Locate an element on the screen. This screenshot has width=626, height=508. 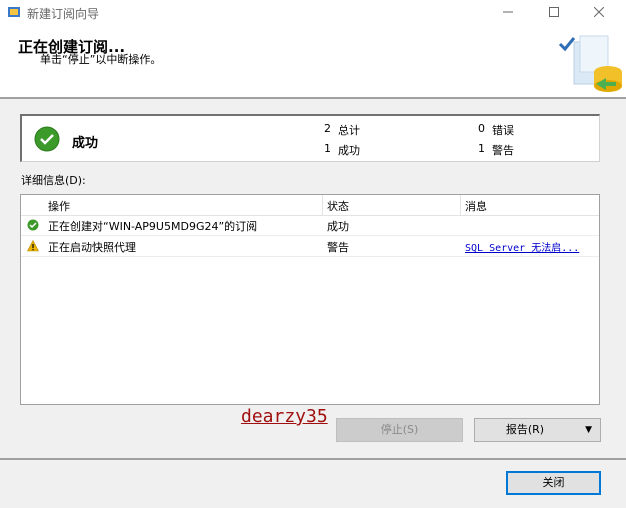
dropdown-arrow-icon: ▼ is located at coordinates (588, 430).